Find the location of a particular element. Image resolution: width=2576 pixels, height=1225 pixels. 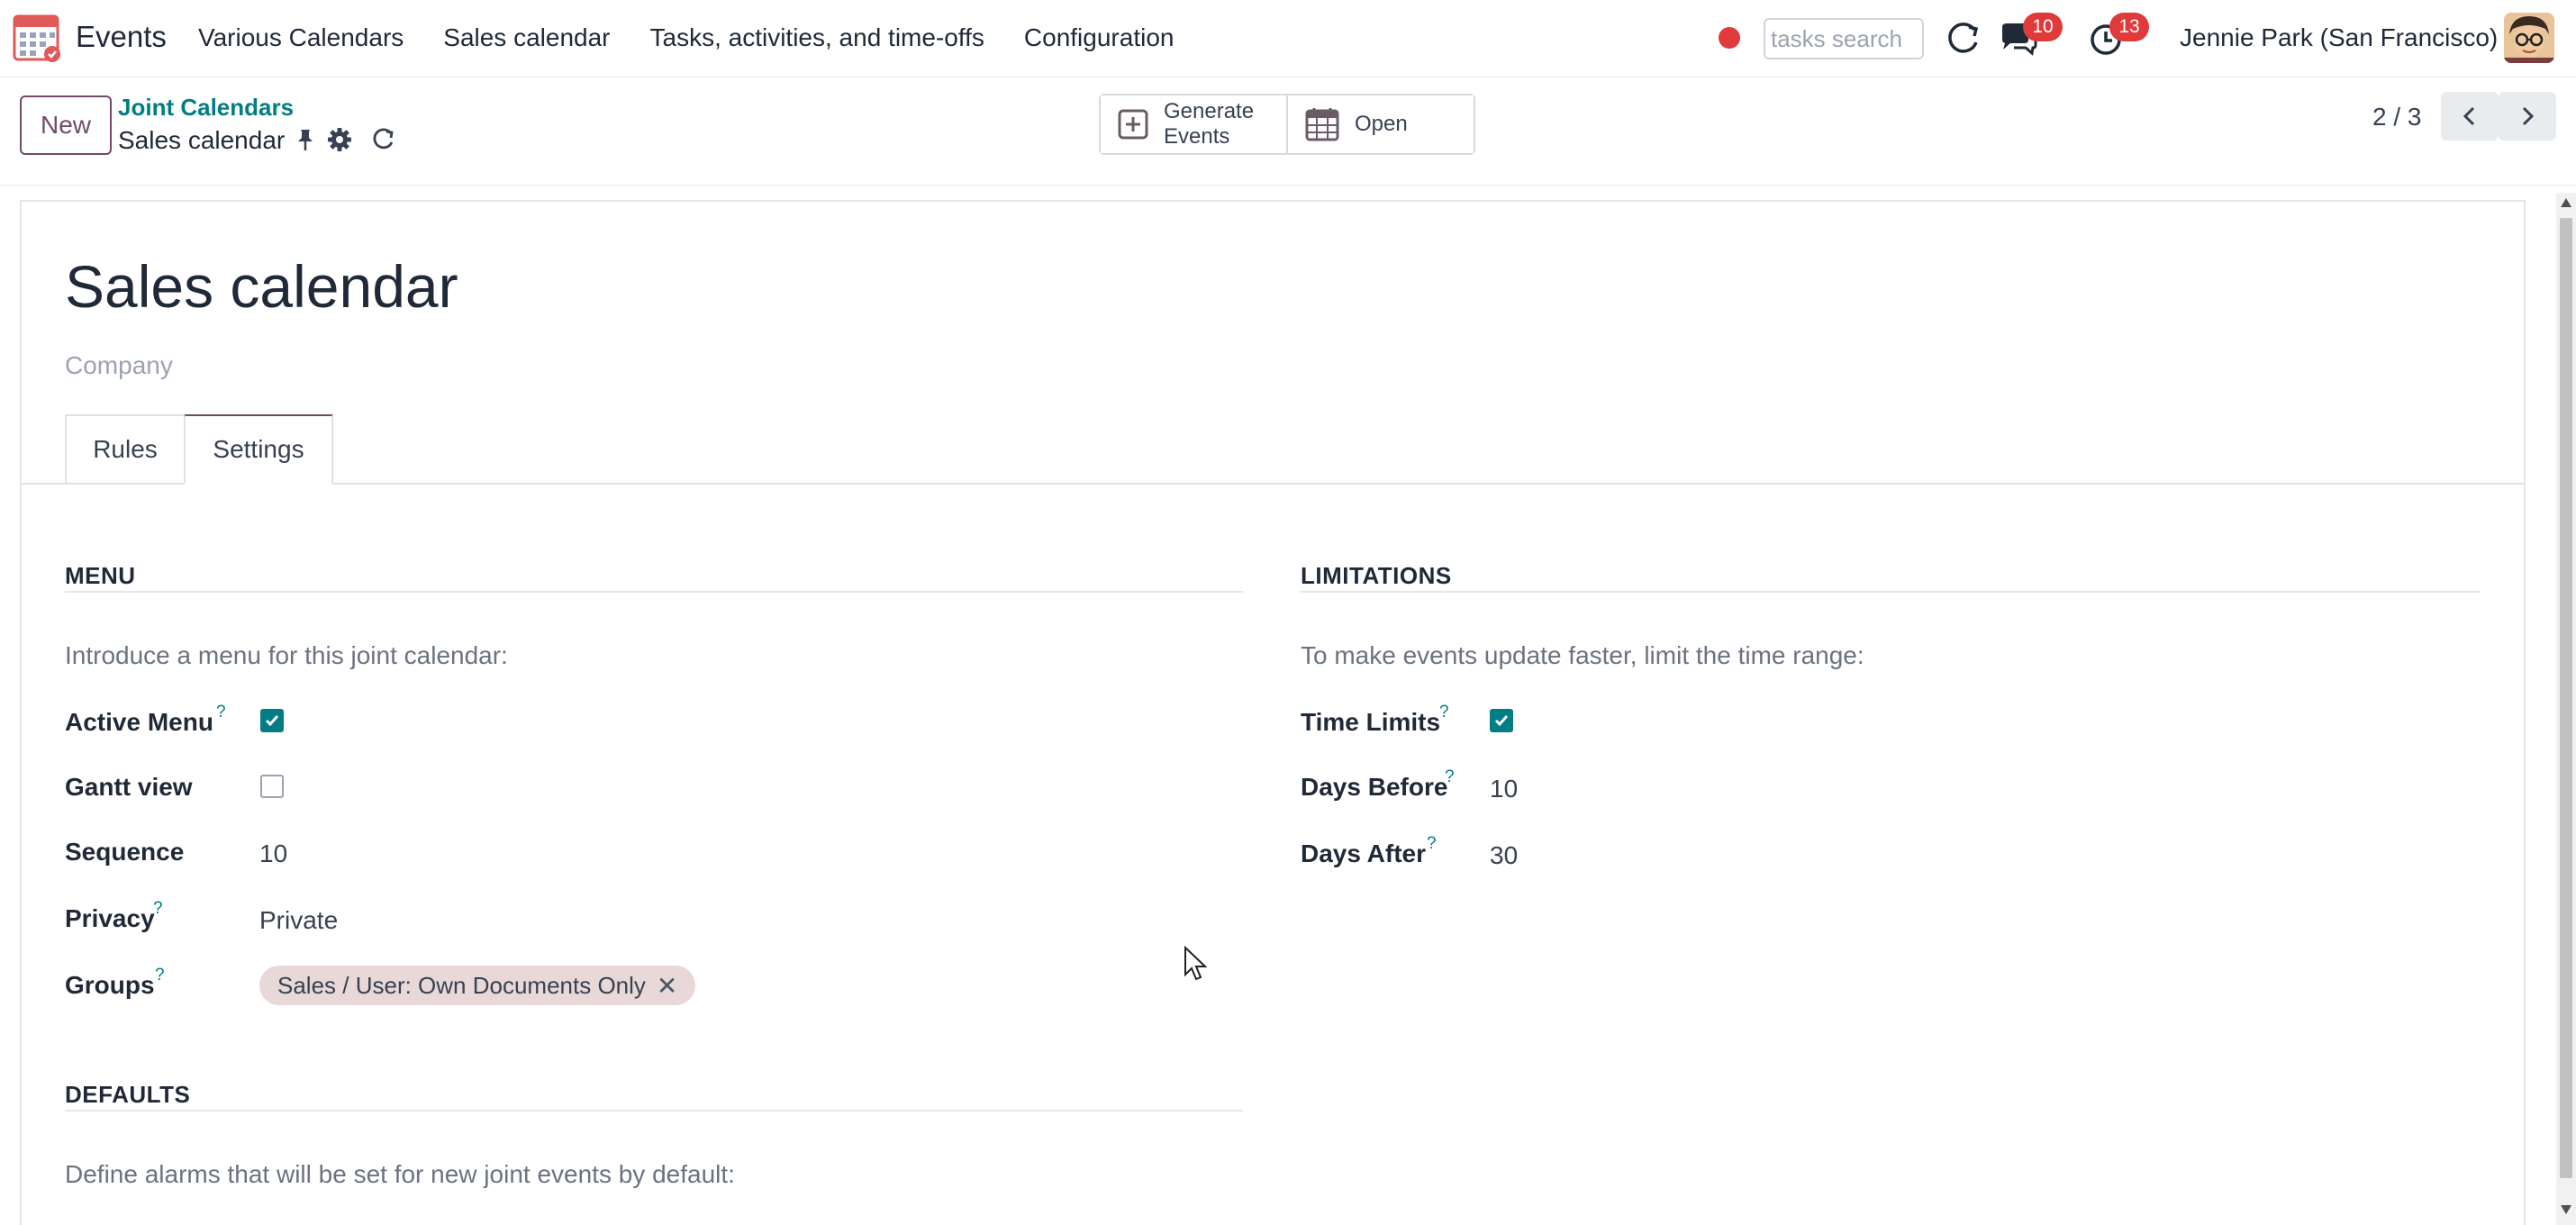

generate-events-button: Generate Events is located at coordinates (1193, 124).